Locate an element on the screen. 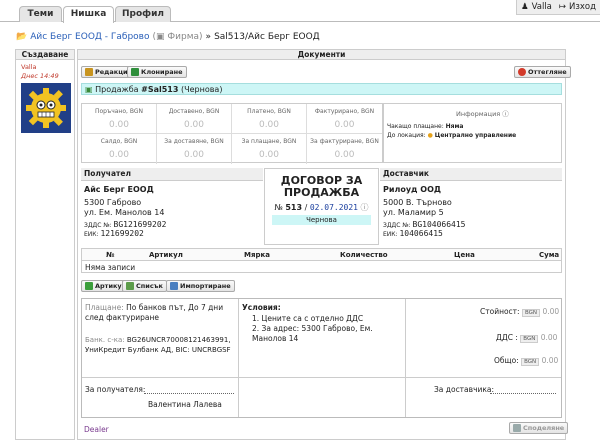 The image size is (600, 445). reject-button: Оттегляне is located at coordinates (542, 72).